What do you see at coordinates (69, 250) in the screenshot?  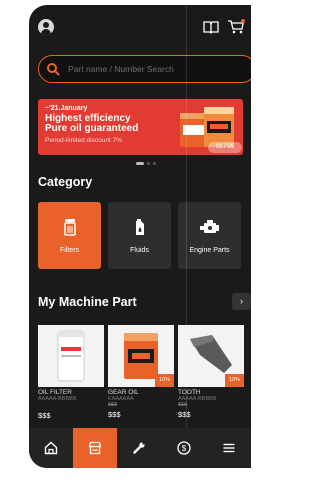 I see `category-label: Filters` at bounding box center [69, 250].